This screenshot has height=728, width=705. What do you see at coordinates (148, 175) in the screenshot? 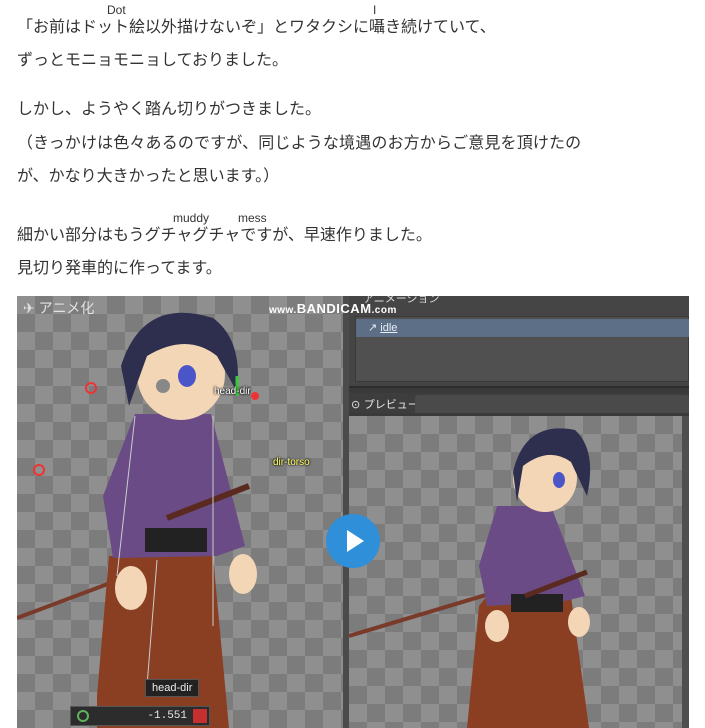
I see `paragraph-line-5: が、かなり大きかったと思います。）` at bounding box center [148, 175].